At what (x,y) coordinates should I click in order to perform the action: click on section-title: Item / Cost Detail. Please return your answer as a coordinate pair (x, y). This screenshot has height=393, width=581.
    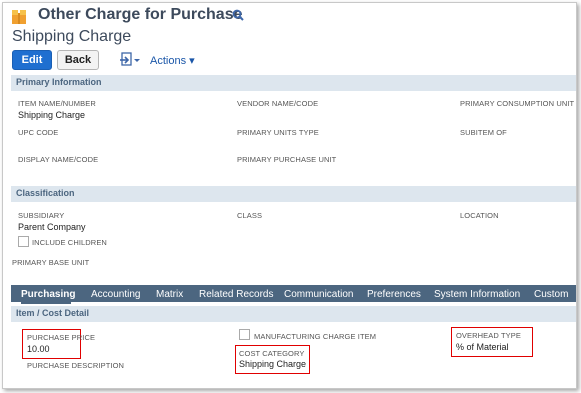
    Looking at the image, I should click on (53, 313).